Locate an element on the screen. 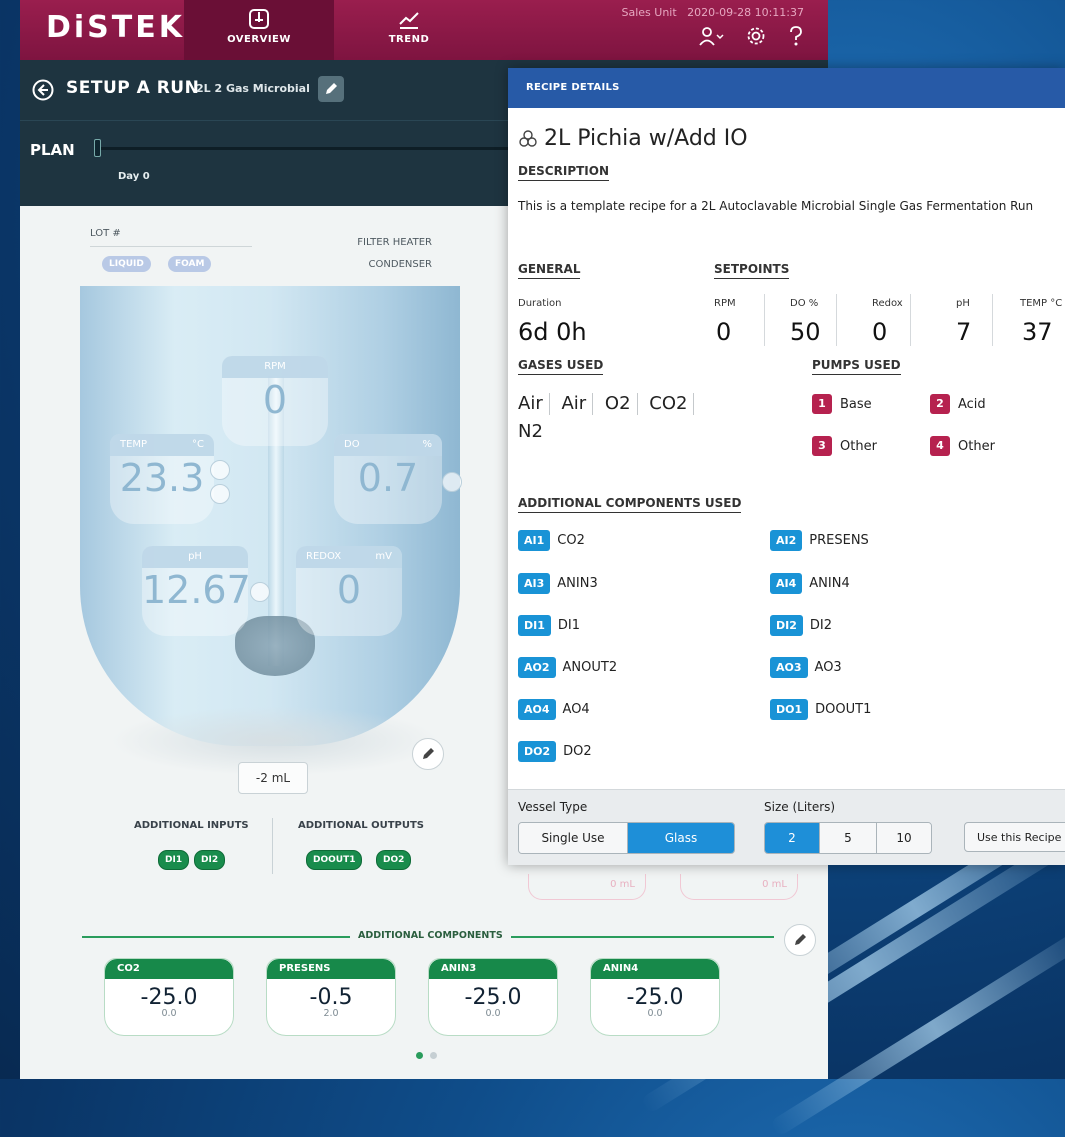 The height and width of the screenshot is (1137, 1065). pump-ghost: 0 mL is located at coordinates (587, 887).